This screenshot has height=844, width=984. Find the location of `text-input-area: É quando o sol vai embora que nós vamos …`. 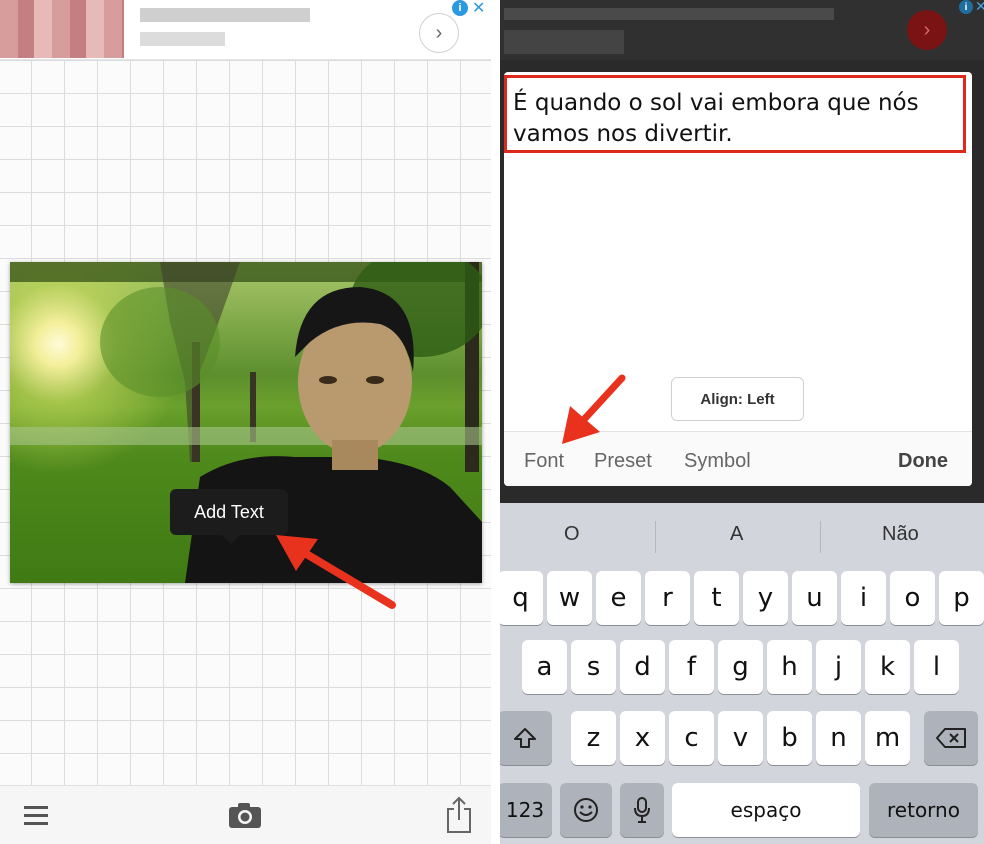

text-input-area: É quando o sol vai embora que nós vamos … is located at coordinates (735, 114).